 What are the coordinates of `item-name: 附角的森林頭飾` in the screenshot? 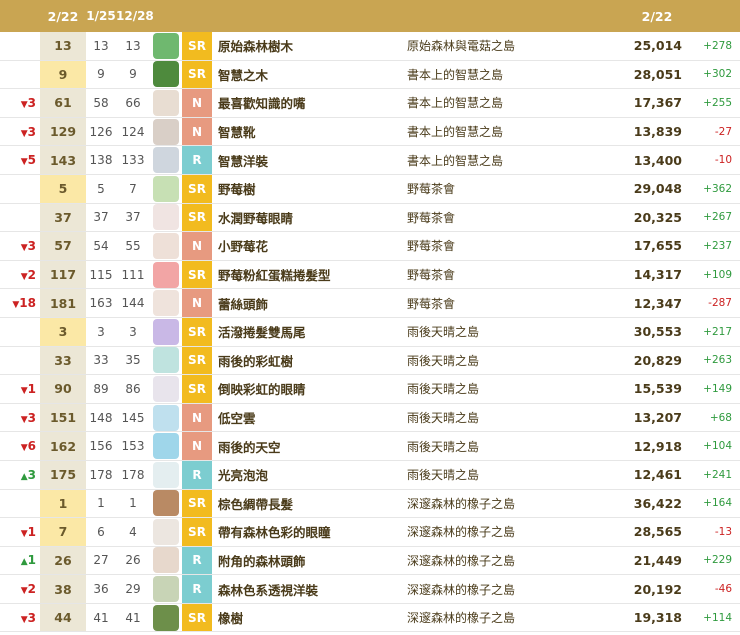 It's located at (309, 560).